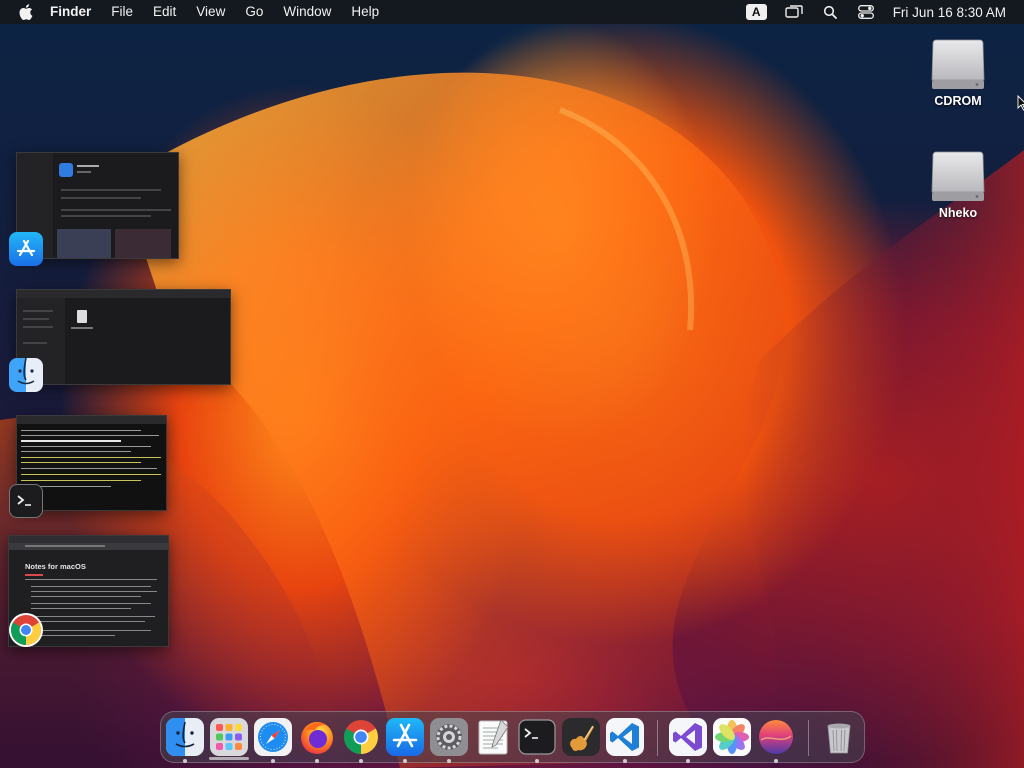 Image resolution: width=1024 pixels, height=768 pixels. Describe the element at coordinates (776, 737) in the screenshot. I see `dock-macos-installer-icon` at that location.